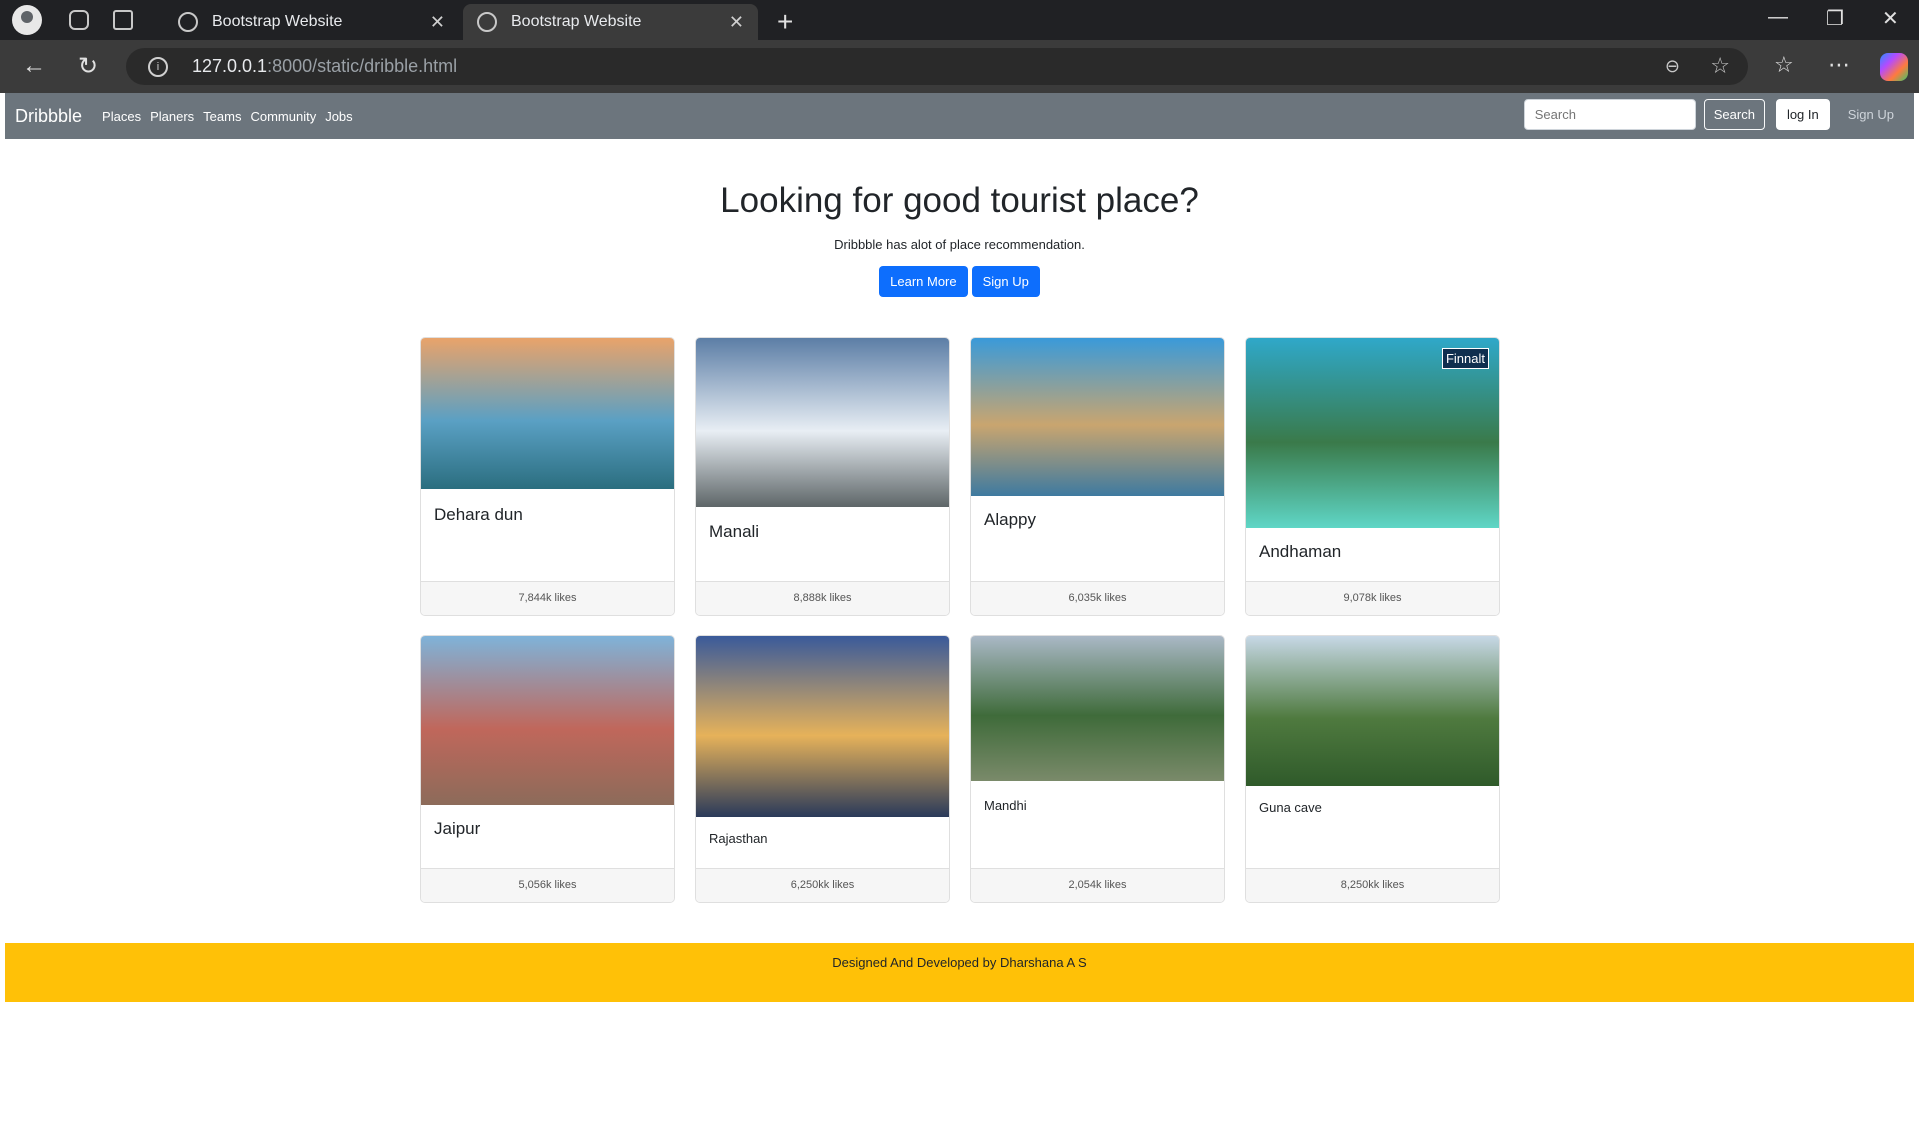 Image resolution: width=1919 pixels, height=1131 pixels. I want to click on new-tab-button: +, so click(785, 22).